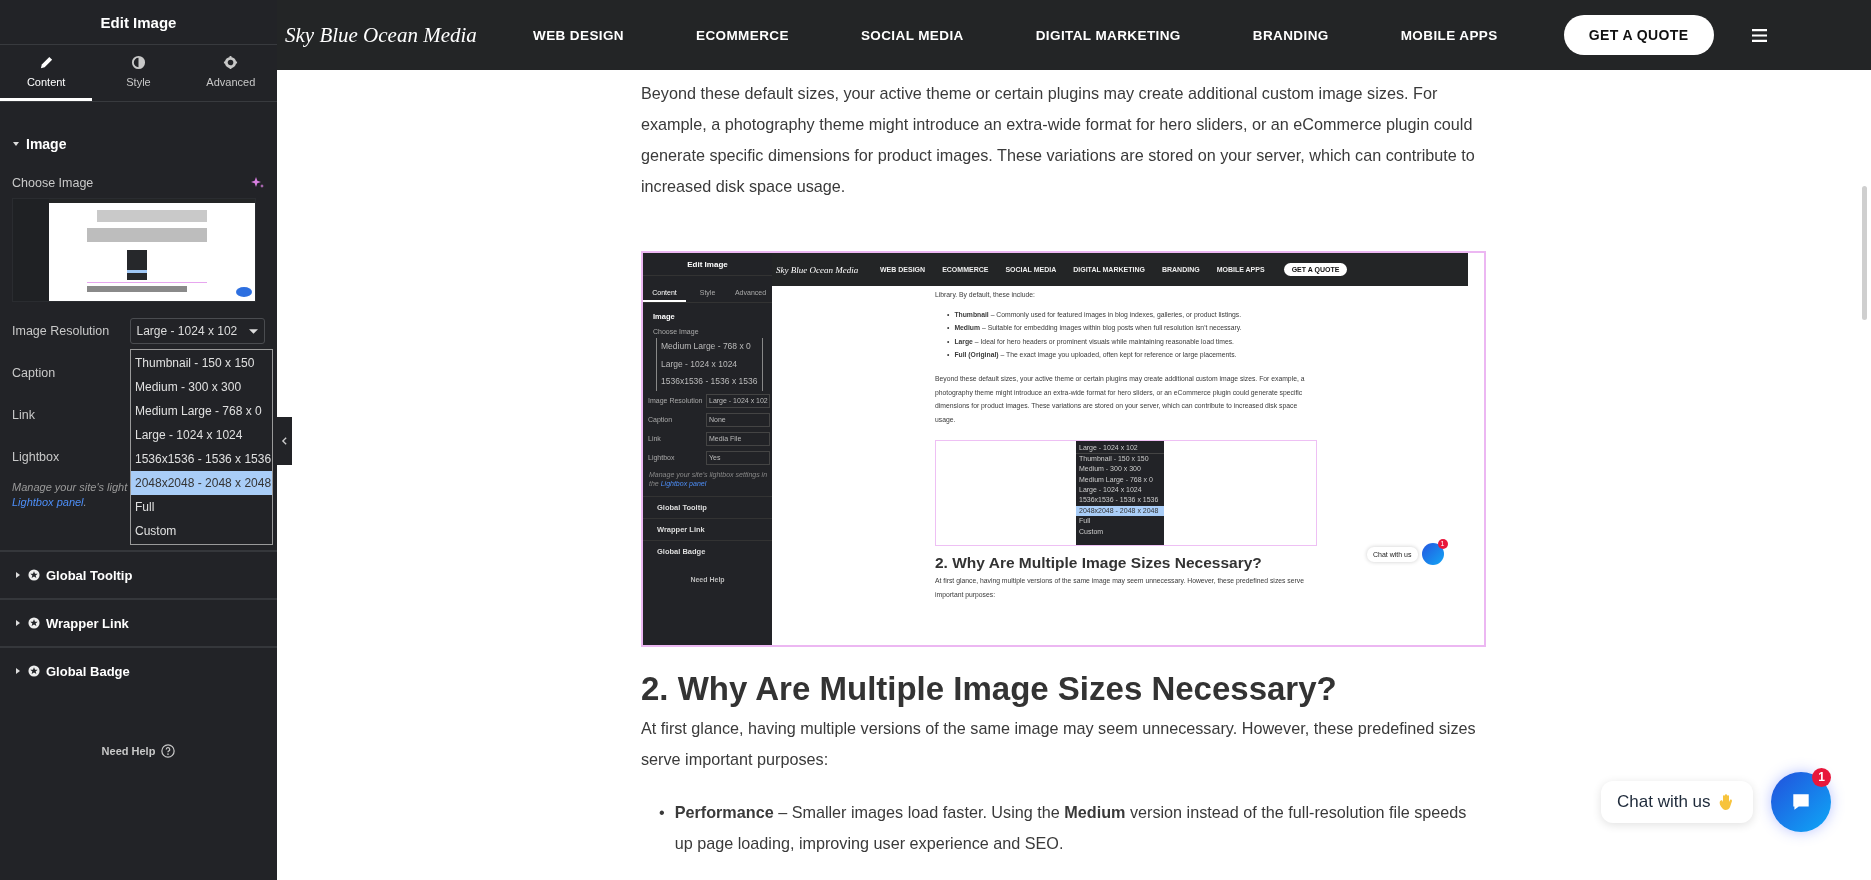  I want to click on panel-tab: Content, so click(46, 73).